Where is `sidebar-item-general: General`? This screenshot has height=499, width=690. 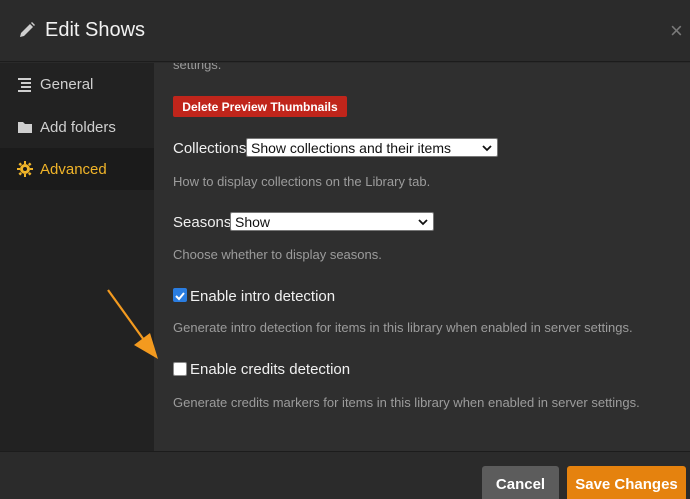
sidebar-item-general: General is located at coordinates (77, 84).